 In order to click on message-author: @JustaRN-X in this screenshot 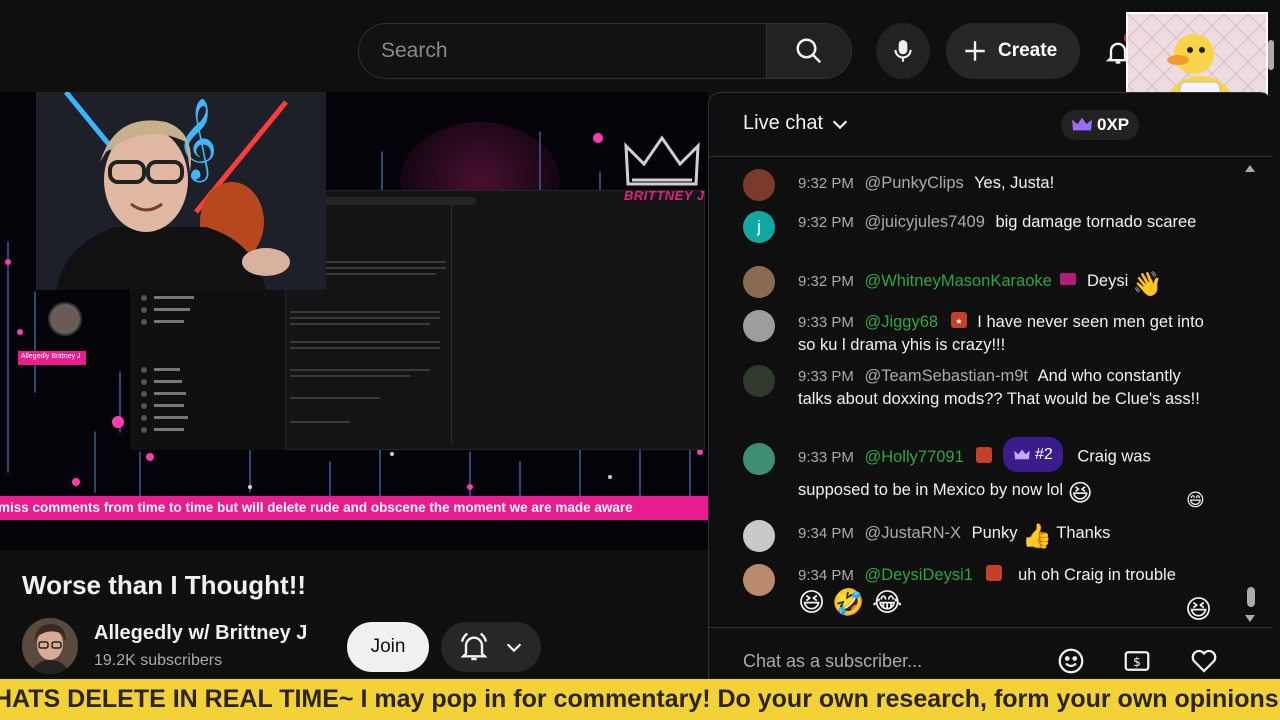, I will do `click(912, 533)`.